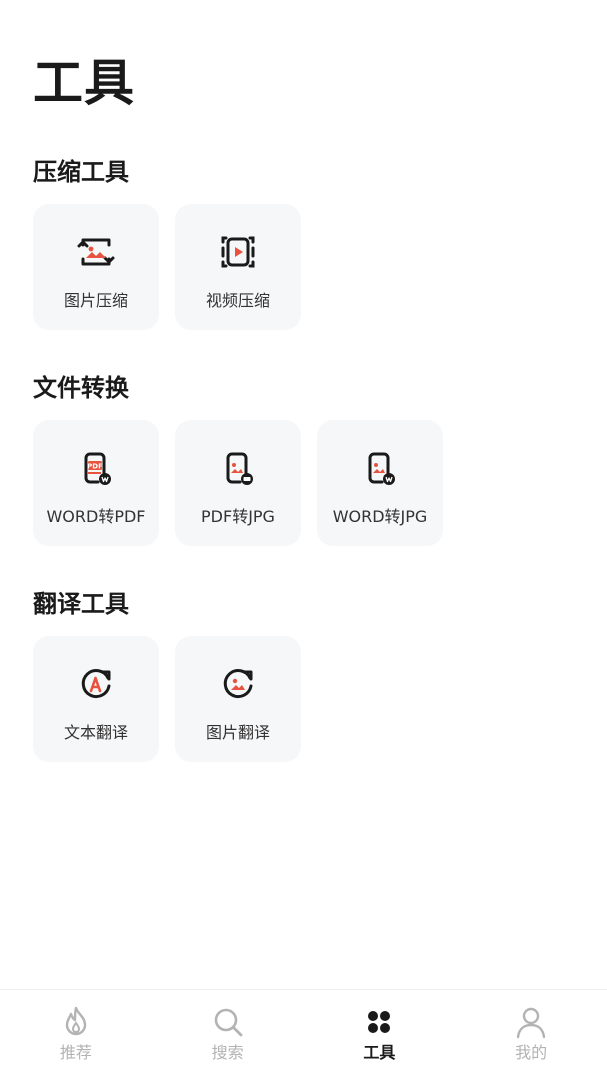  What do you see at coordinates (167, 267) in the screenshot?
I see `tile-group: 图片压缩 视频压缩` at bounding box center [167, 267].